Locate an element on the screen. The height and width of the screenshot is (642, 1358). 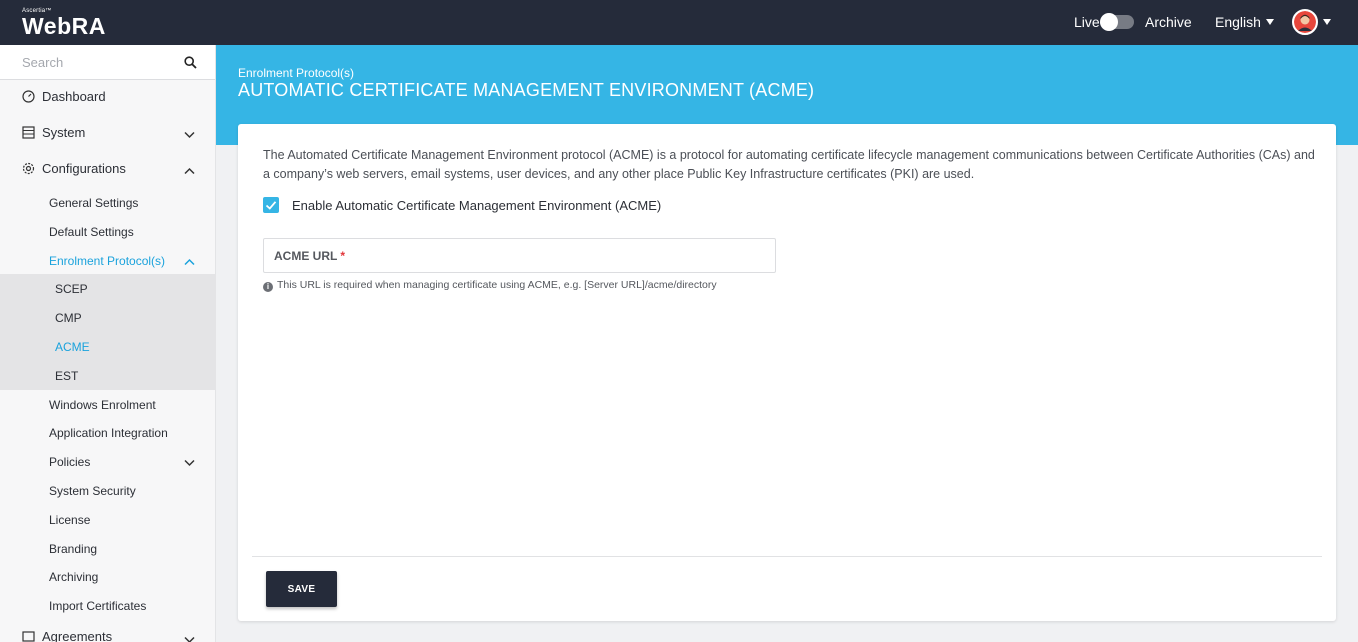
sidebar-item-acme: ACME is located at coordinates (108, 346).